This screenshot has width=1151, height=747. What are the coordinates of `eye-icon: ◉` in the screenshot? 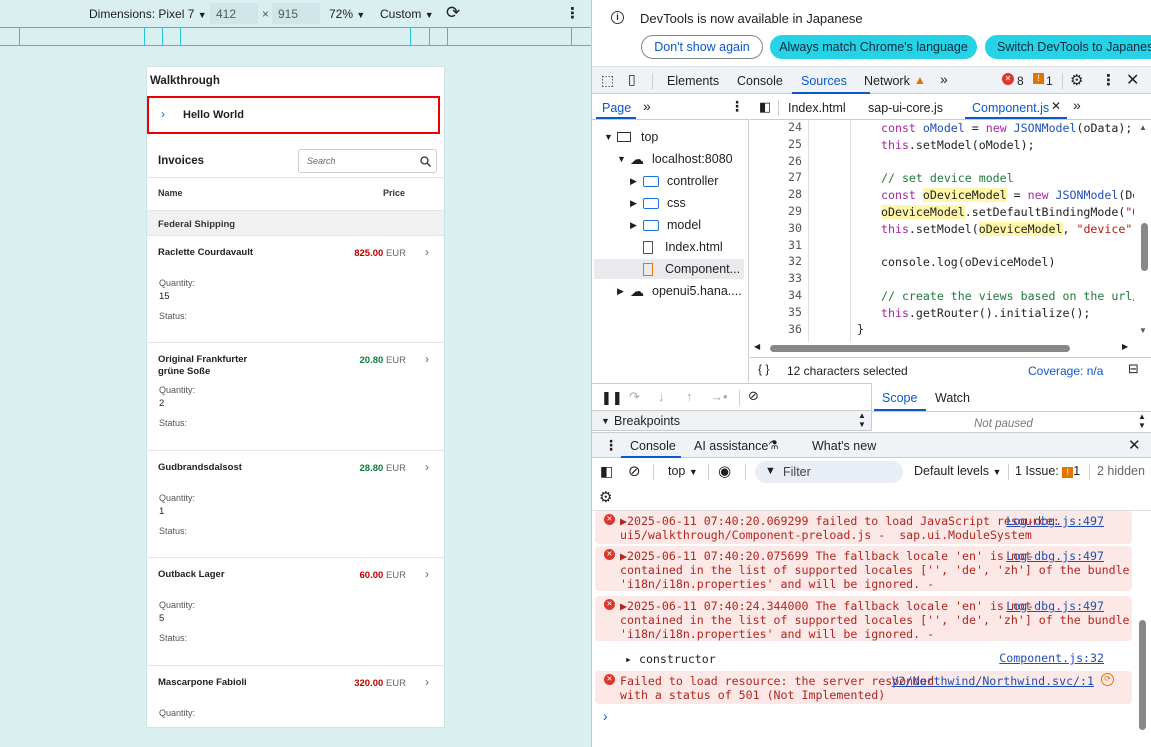 It's located at (724, 471).